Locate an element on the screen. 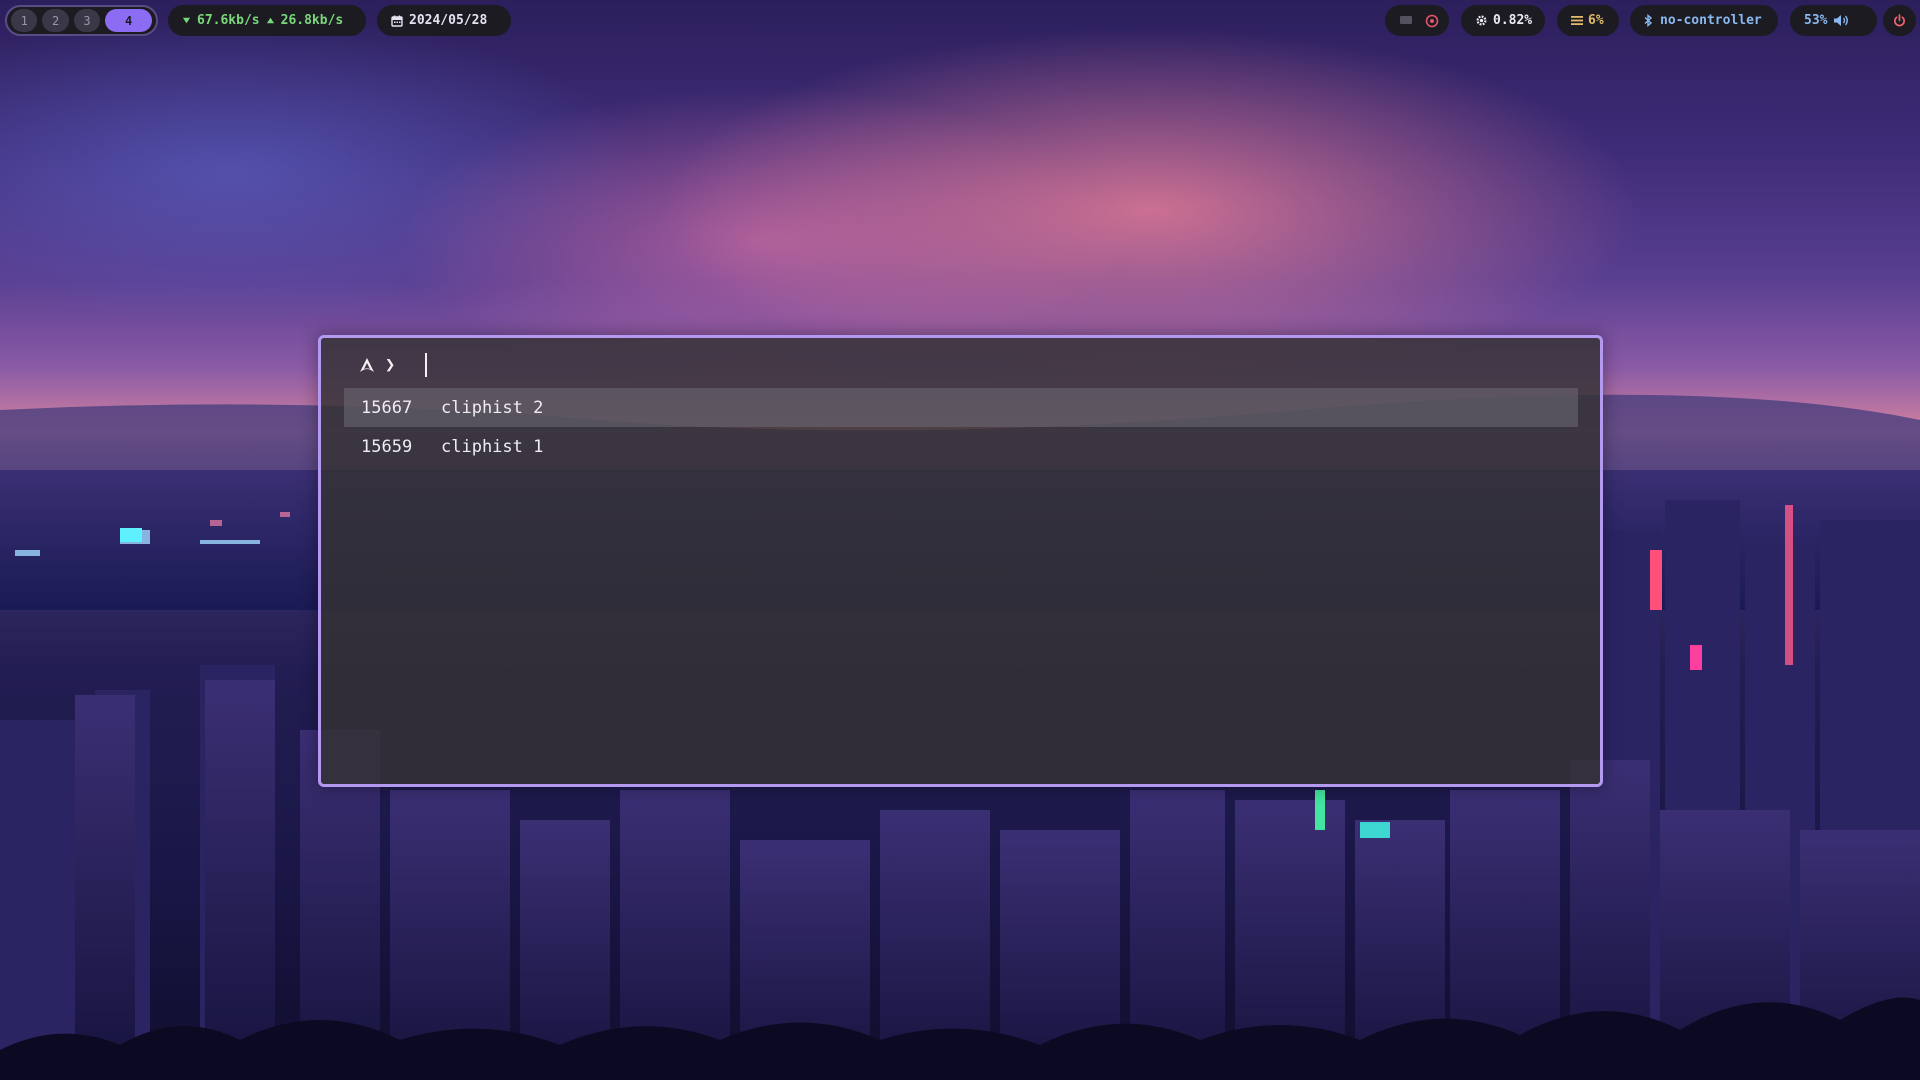  workspace-1-button: 1 is located at coordinates (24, 20).